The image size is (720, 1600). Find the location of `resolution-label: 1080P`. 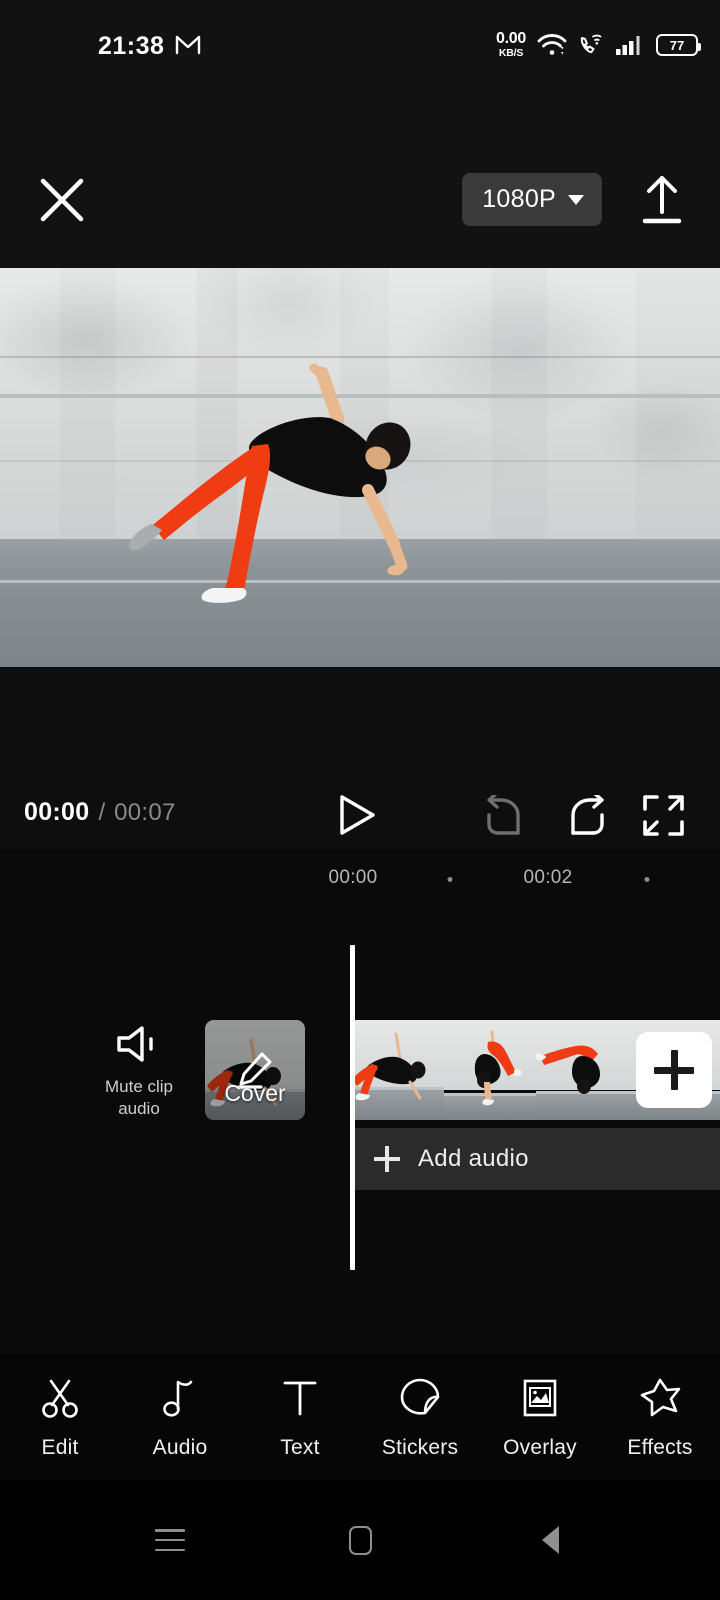

resolution-label: 1080P is located at coordinates (519, 199).